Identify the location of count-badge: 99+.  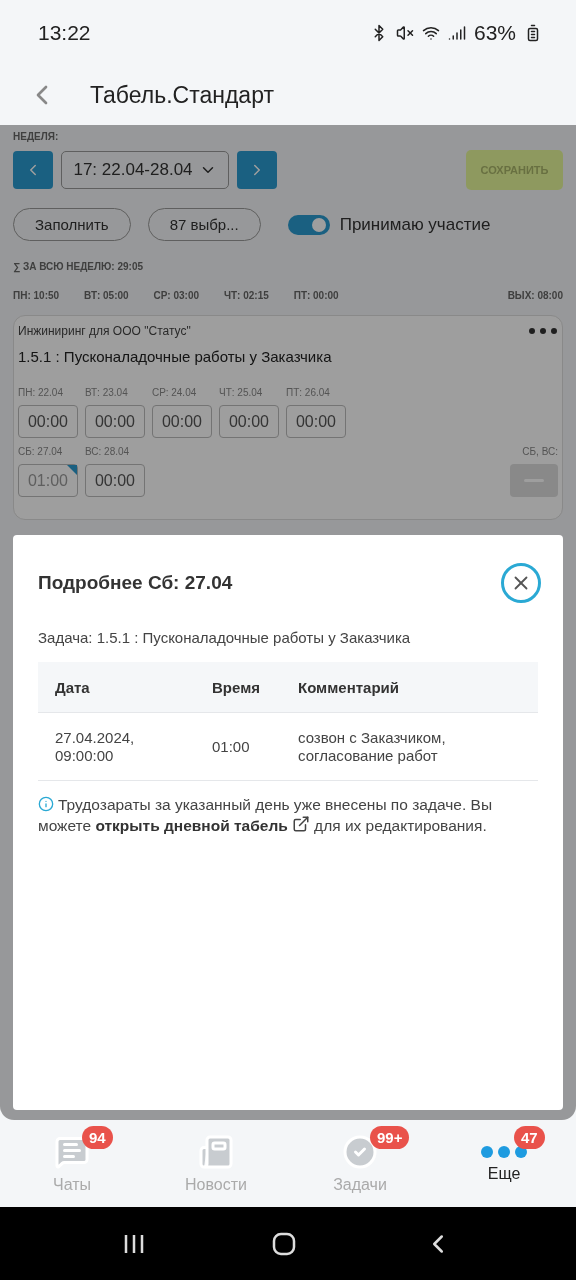
(390, 1137).